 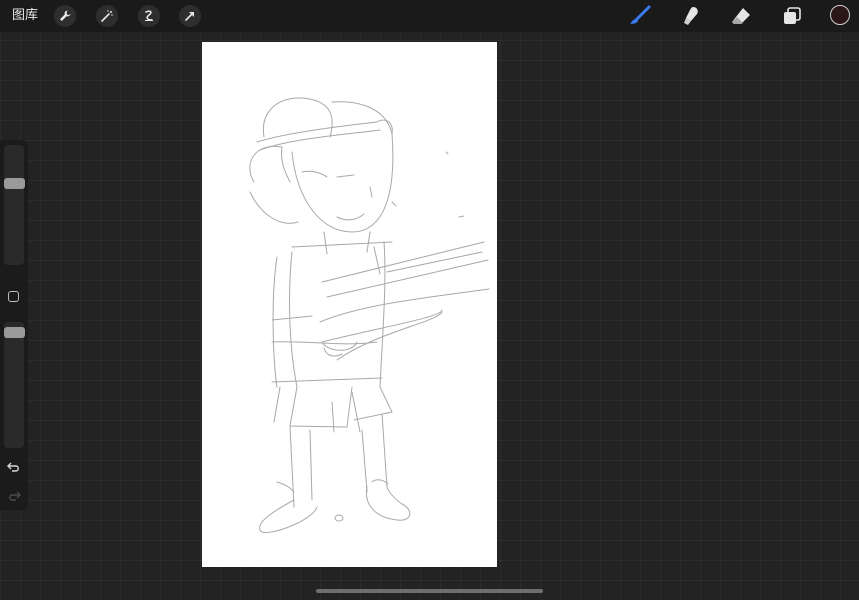 What do you see at coordinates (14, 183) in the screenshot?
I see `brush-size-thumb` at bounding box center [14, 183].